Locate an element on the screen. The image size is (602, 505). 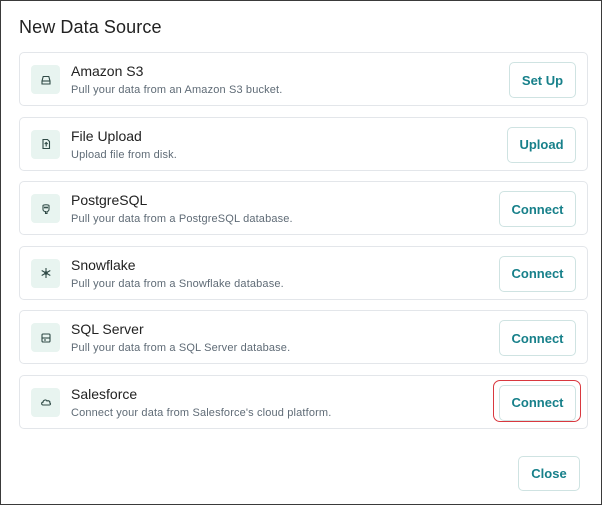
source-name: SQL Server is located at coordinates (107, 329).